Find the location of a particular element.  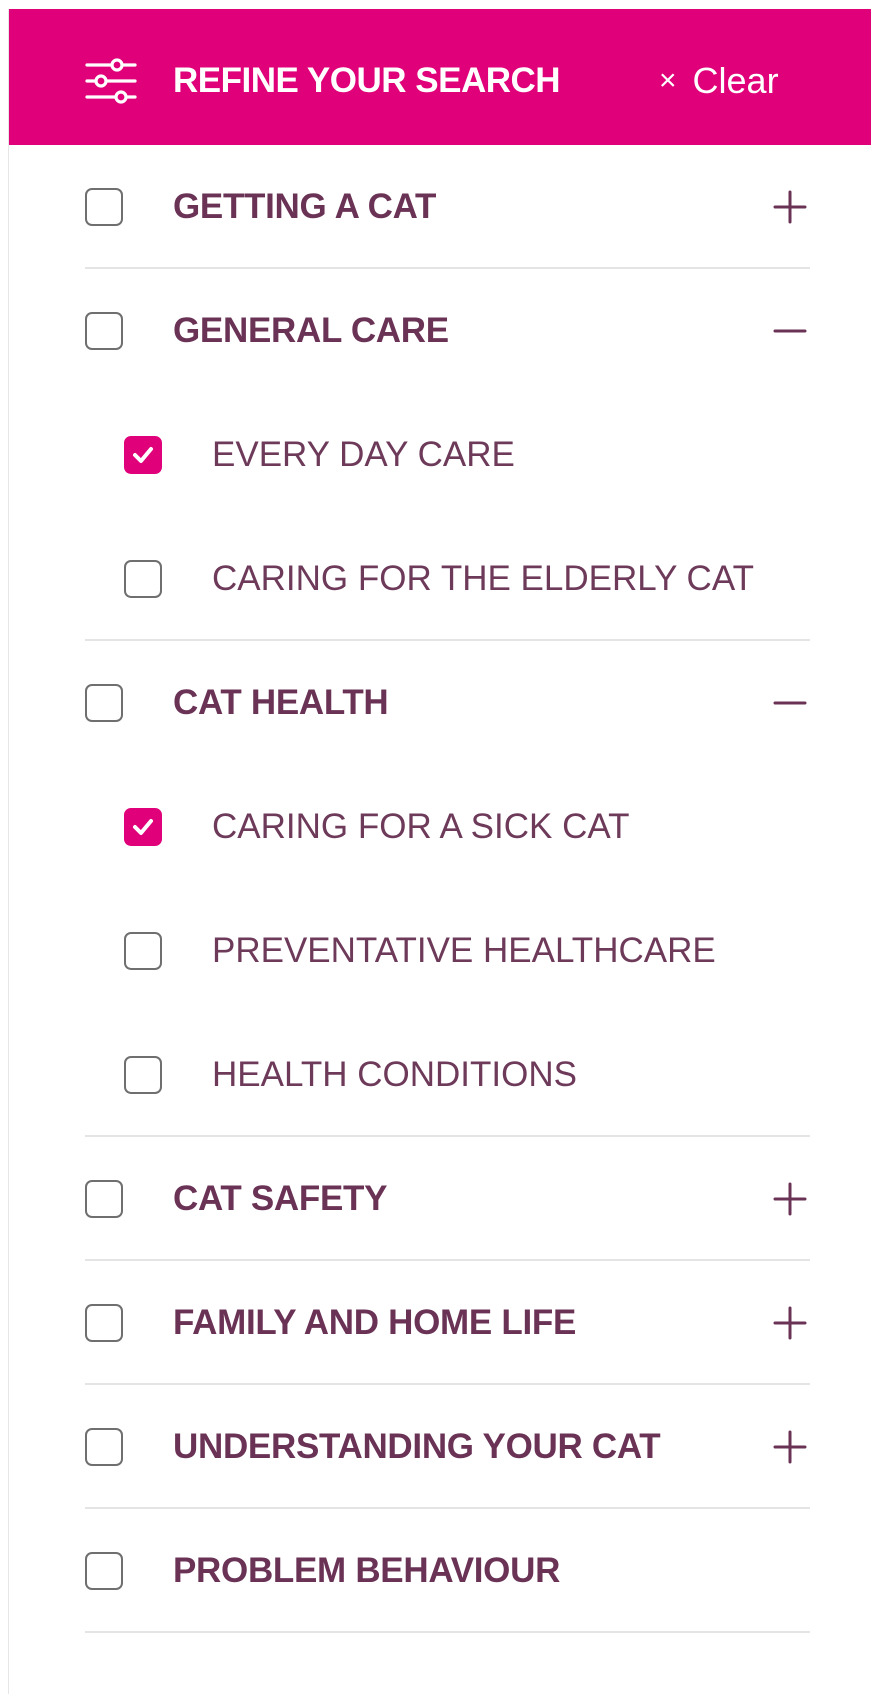

category-checkbox-family-and-home-life is located at coordinates (104, 1323).